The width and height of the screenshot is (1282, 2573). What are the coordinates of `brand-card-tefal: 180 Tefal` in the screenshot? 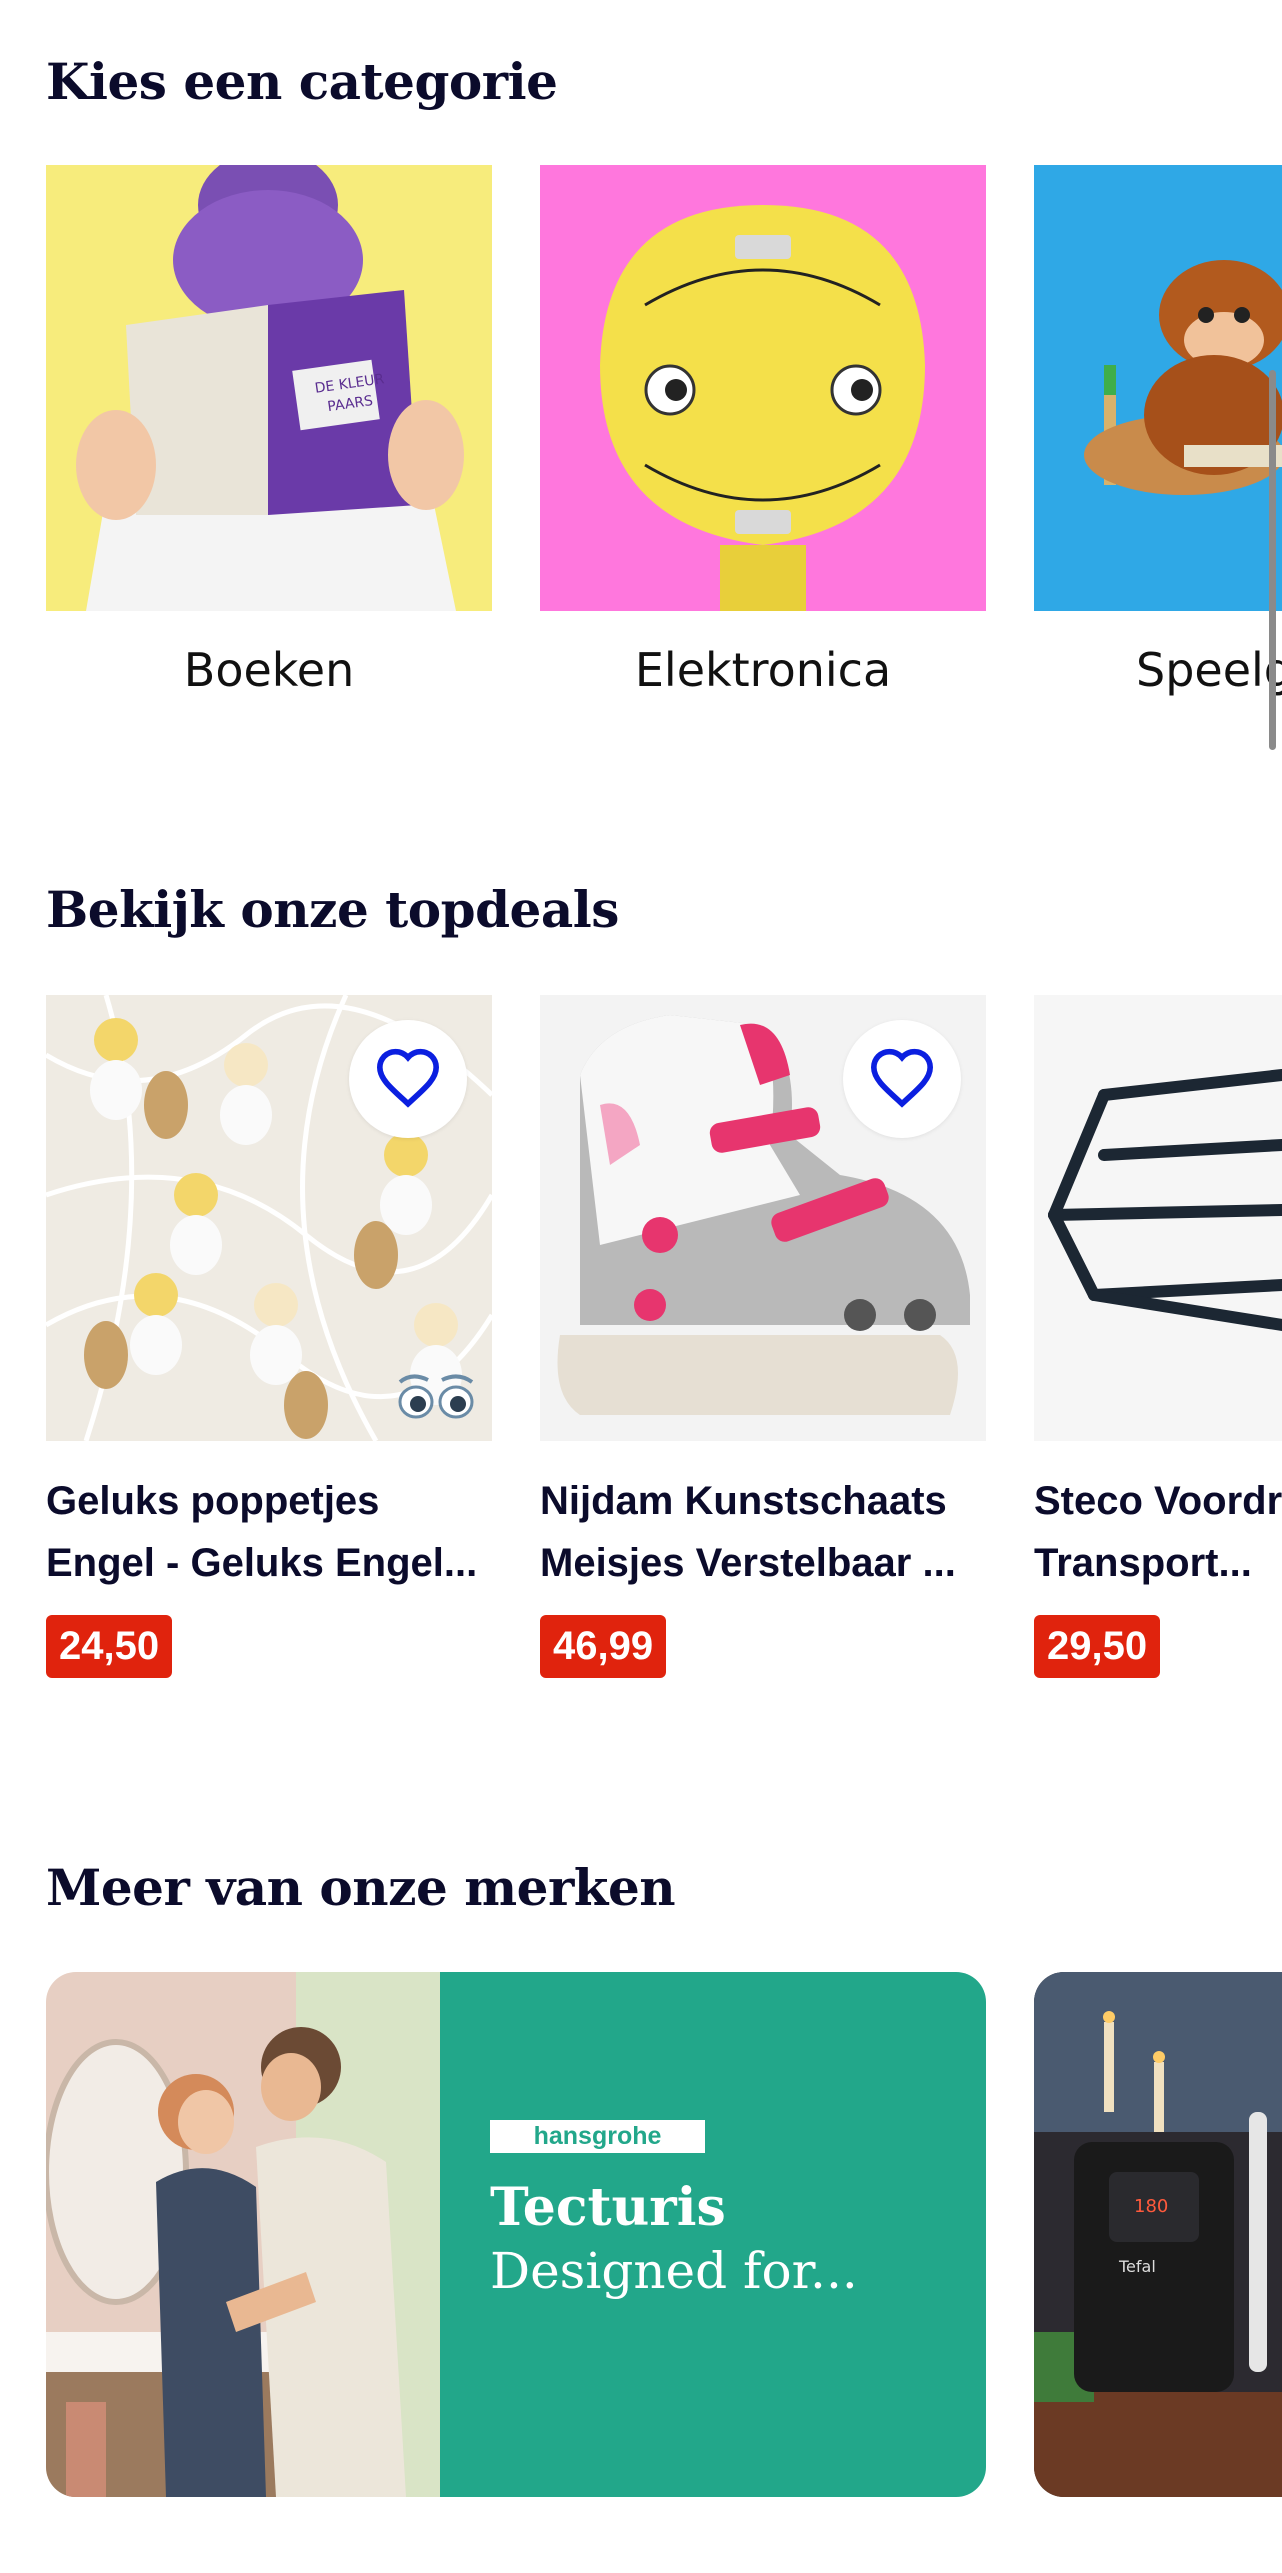 It's located at (1158, 2234).